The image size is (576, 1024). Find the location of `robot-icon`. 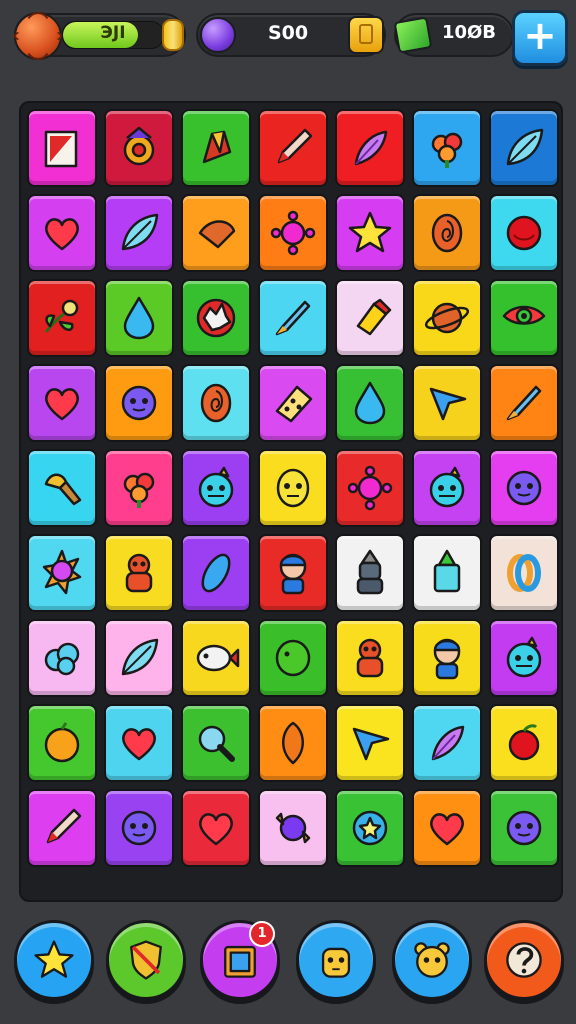

robot-icon is located at coordinates (139, 573).